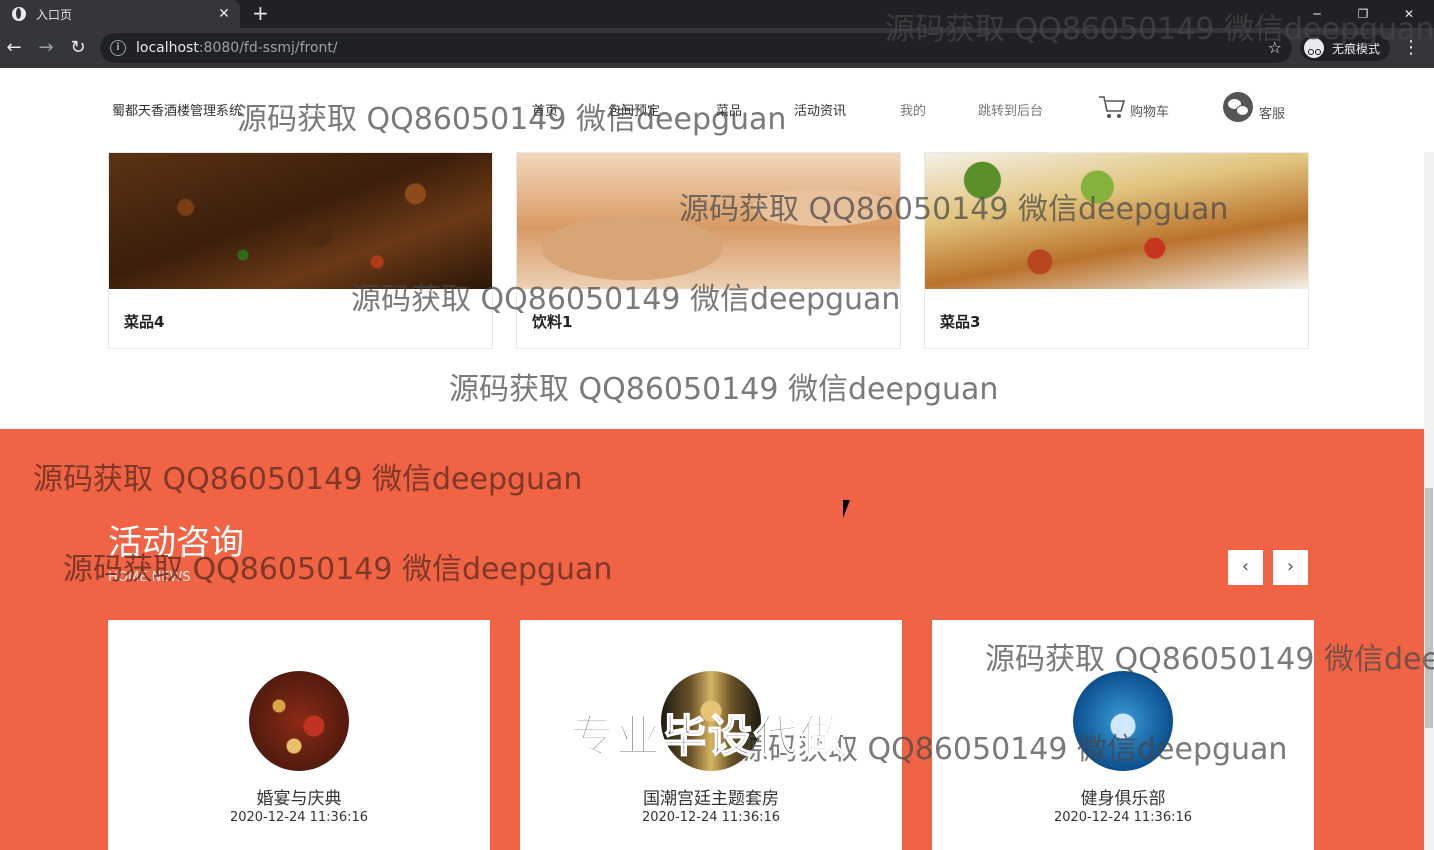 This screenshot has height=850, width=1434. What do you see at coordinates (177, 109) in the screenshot?
I see `site-brand: 蜀都天香酒楼管理系统` at bounding box center [177, 109].